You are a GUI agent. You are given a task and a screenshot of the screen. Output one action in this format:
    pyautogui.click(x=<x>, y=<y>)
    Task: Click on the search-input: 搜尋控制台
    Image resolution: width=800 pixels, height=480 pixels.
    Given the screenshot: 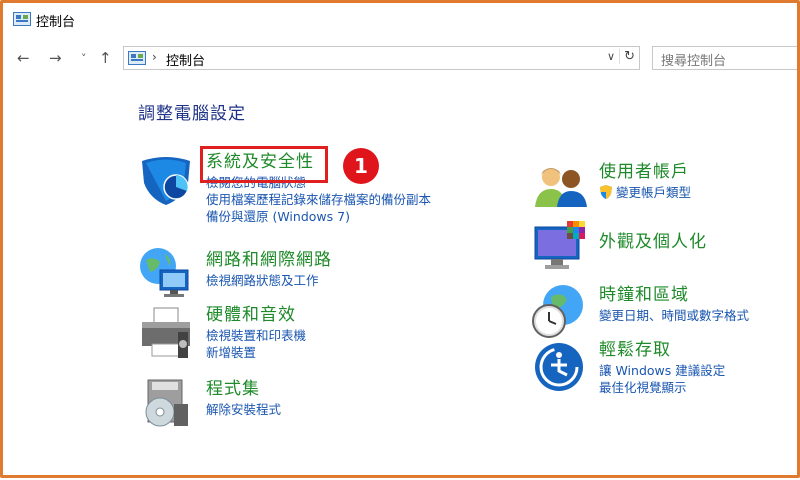 What is the action you would take?
    pyautogui.click(x=724, y=58)
    